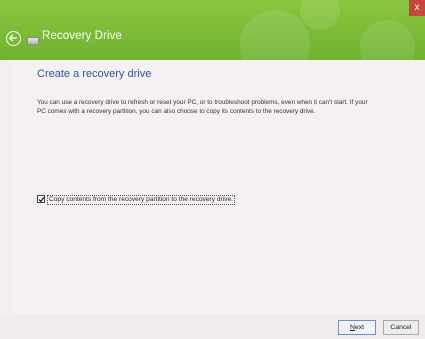 This screenshot has width=425, height=339. I want to click on back-button, so click(13, 38).